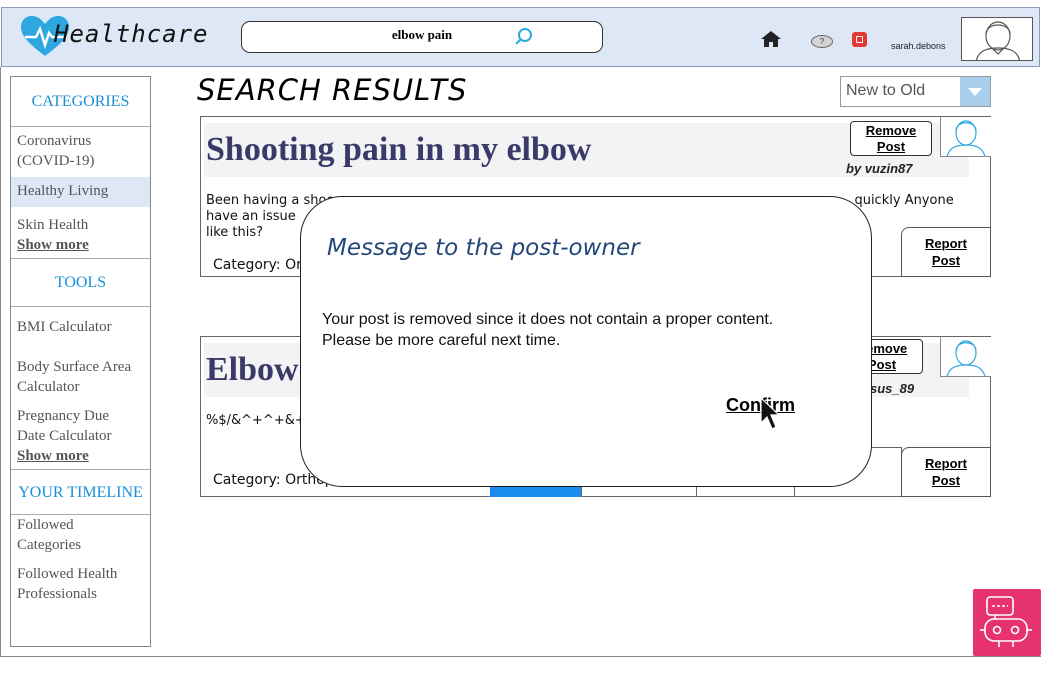  I want to click on post-title: Shooting pain in my elbow, so click(398, 150).